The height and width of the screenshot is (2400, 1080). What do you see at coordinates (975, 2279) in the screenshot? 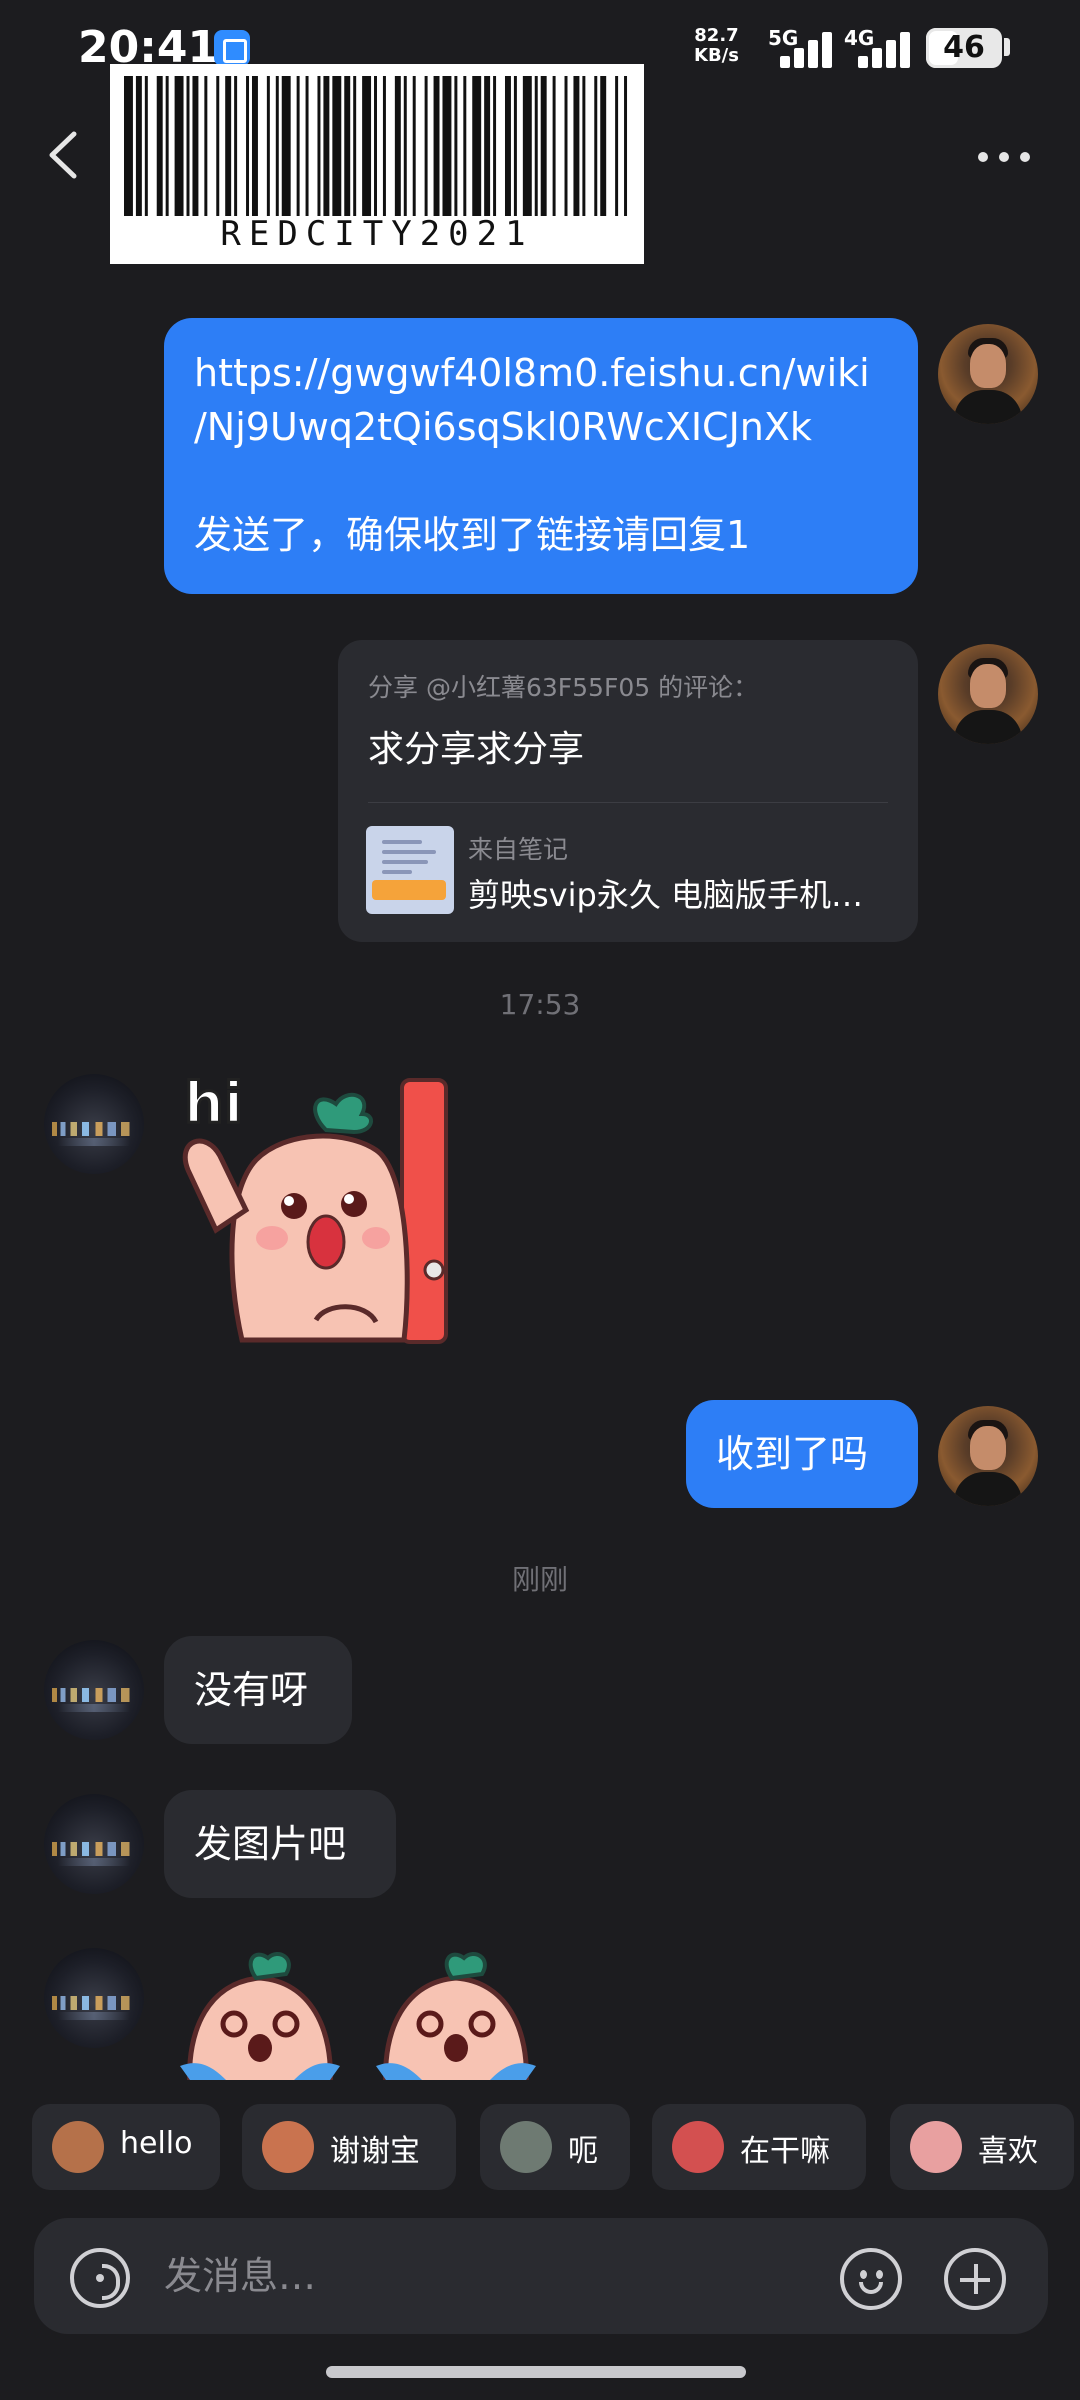
I see `plus-icon` at bounding box center [975, 2279].